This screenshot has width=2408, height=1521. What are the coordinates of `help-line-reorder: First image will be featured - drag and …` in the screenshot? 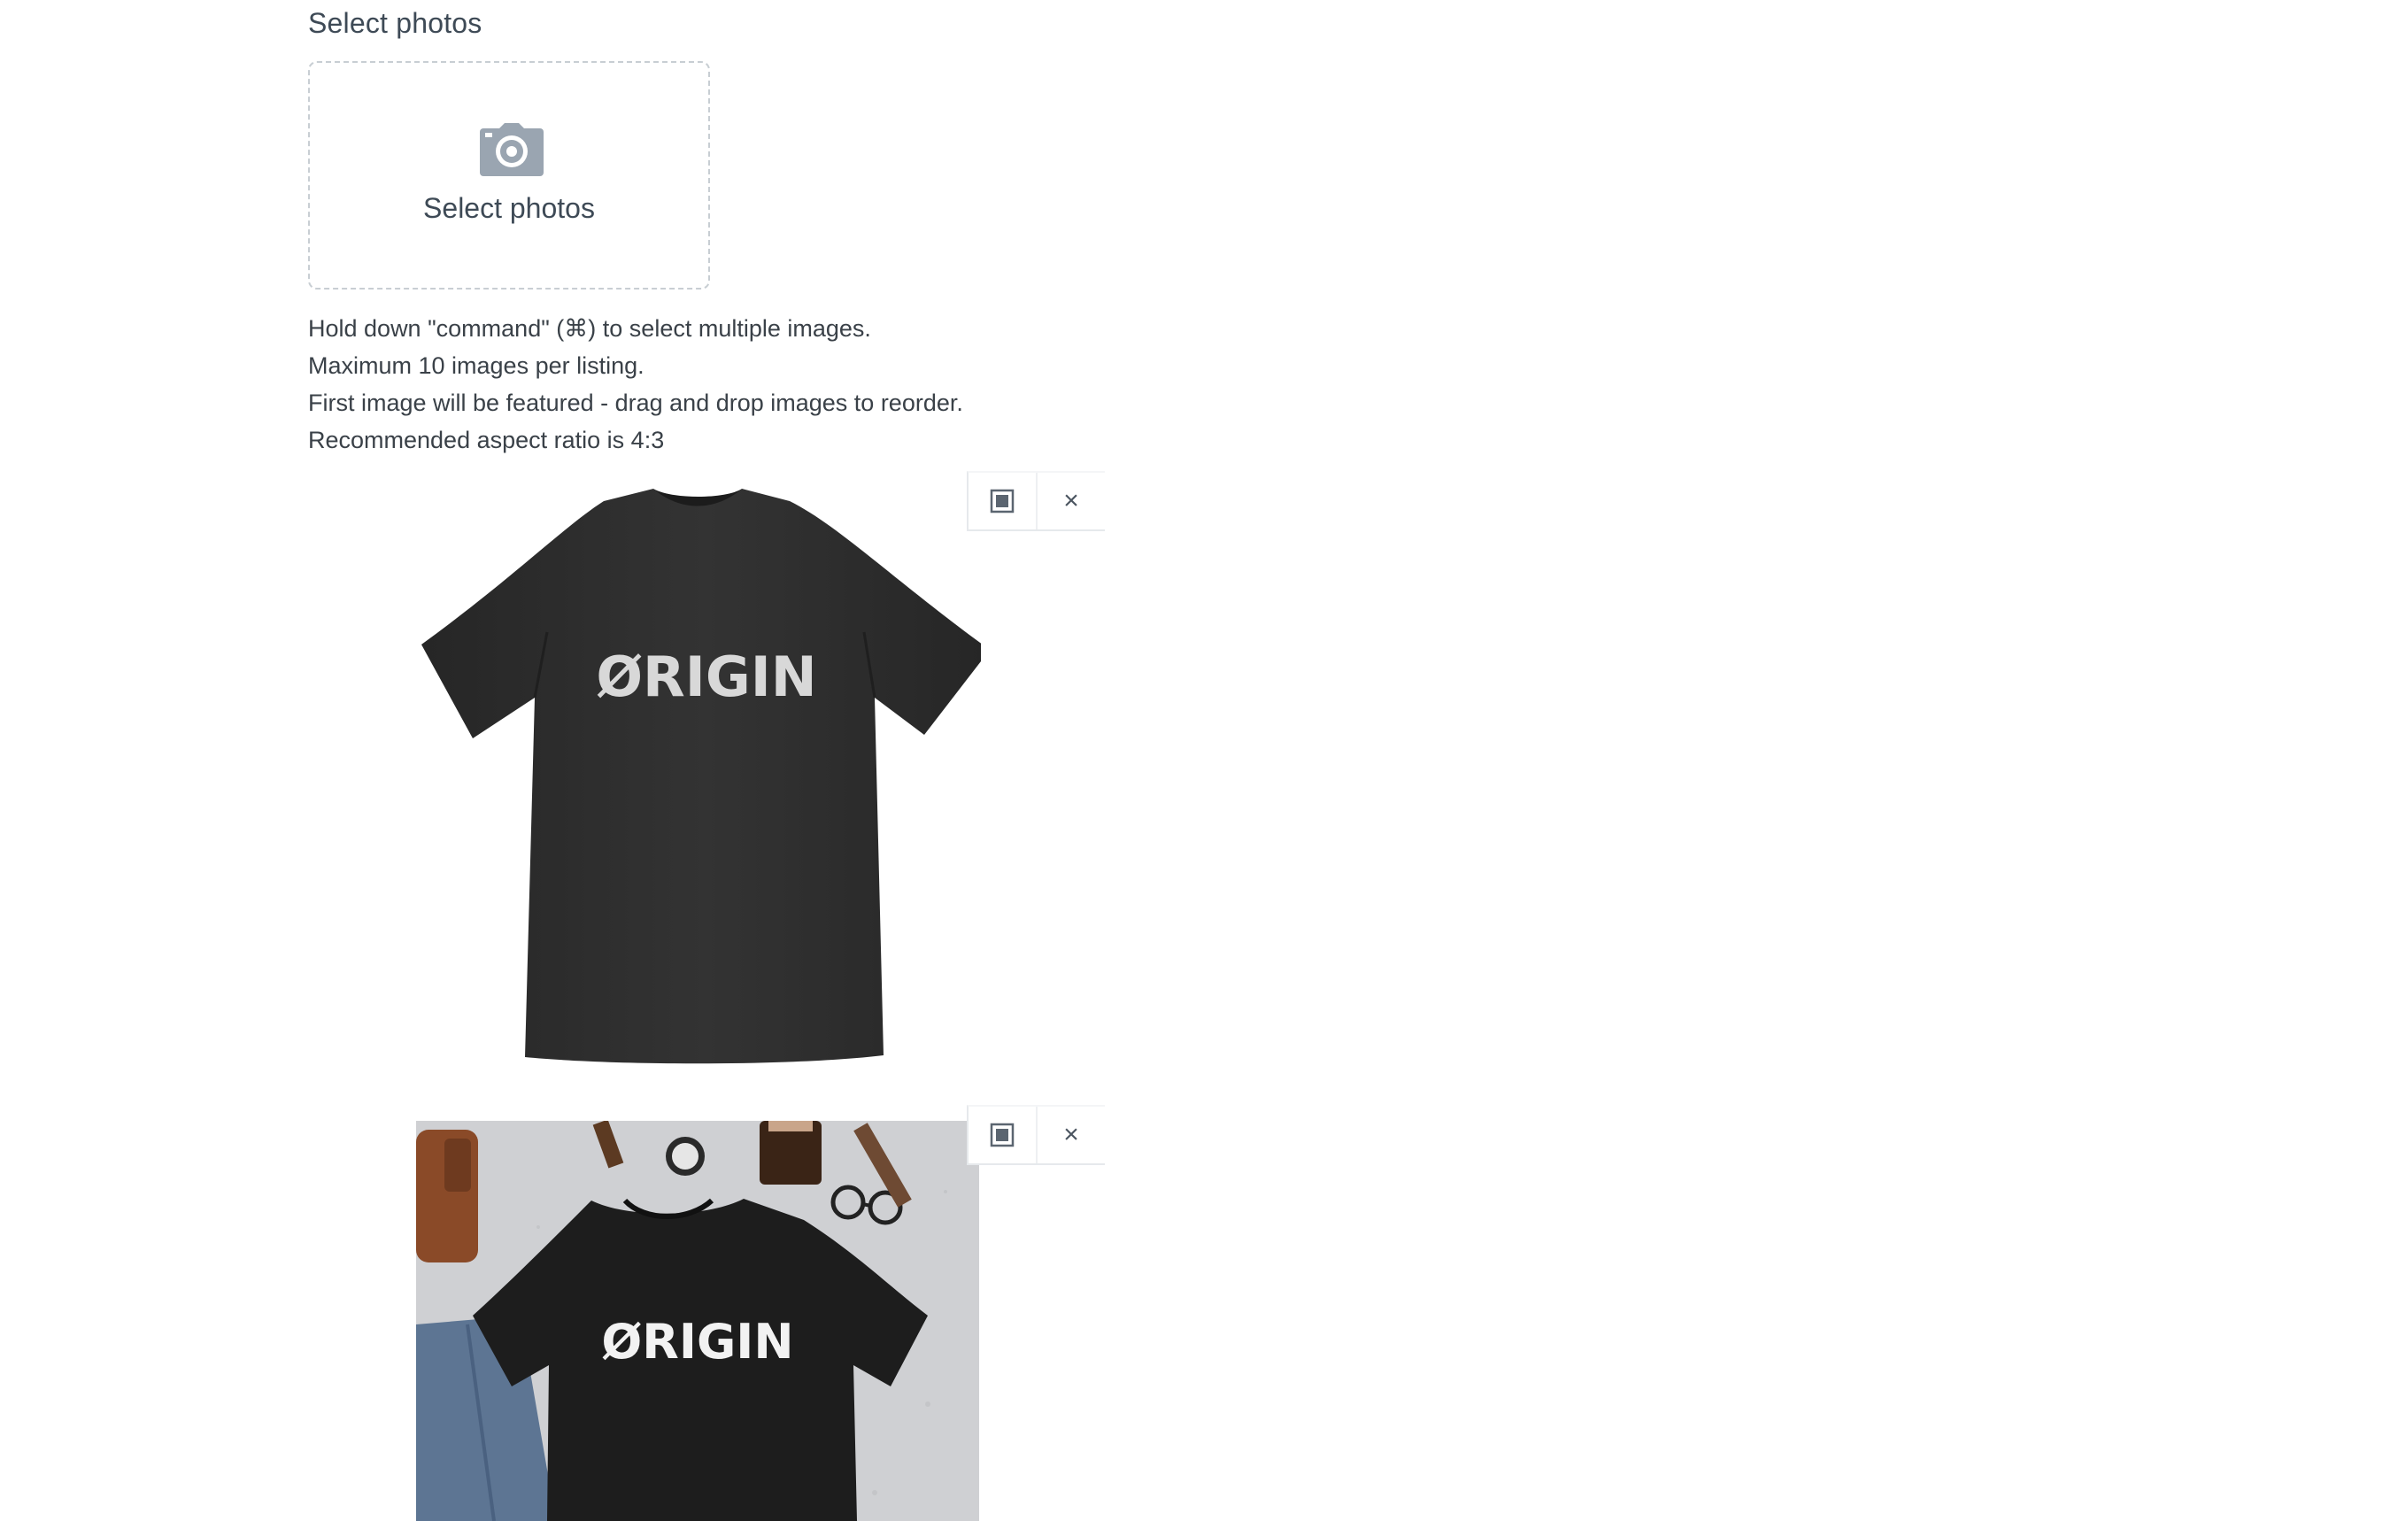 It's located at (635, 403).